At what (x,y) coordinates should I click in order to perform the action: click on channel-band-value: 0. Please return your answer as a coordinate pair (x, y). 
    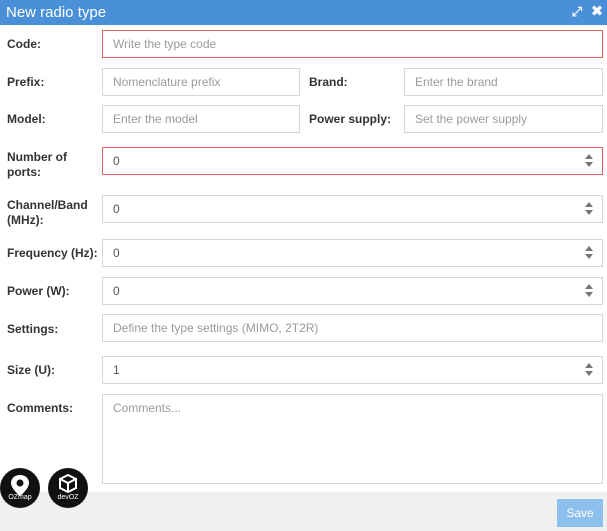
    Looking at the image, I should click on (116, 209).